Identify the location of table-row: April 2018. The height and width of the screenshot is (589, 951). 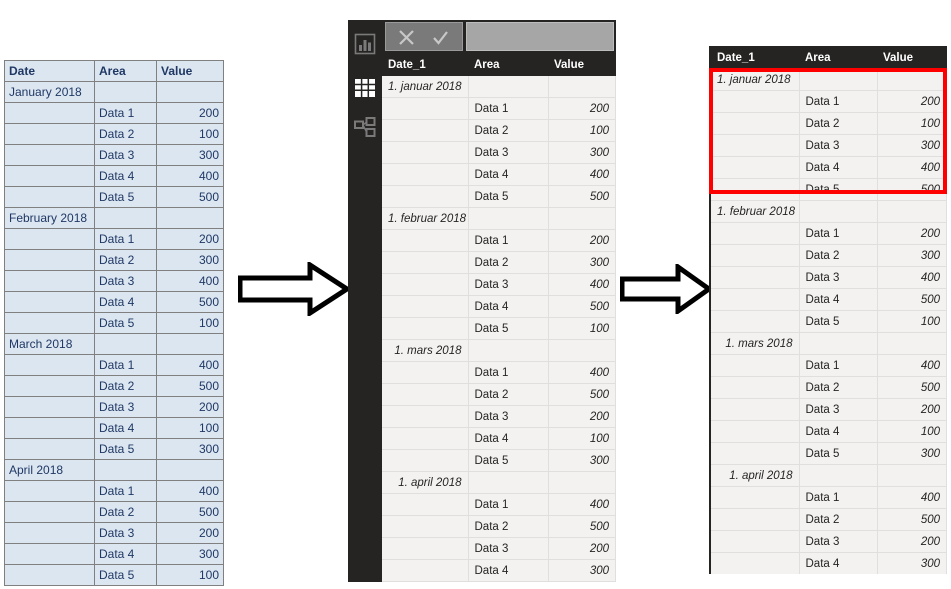
(114, 470).